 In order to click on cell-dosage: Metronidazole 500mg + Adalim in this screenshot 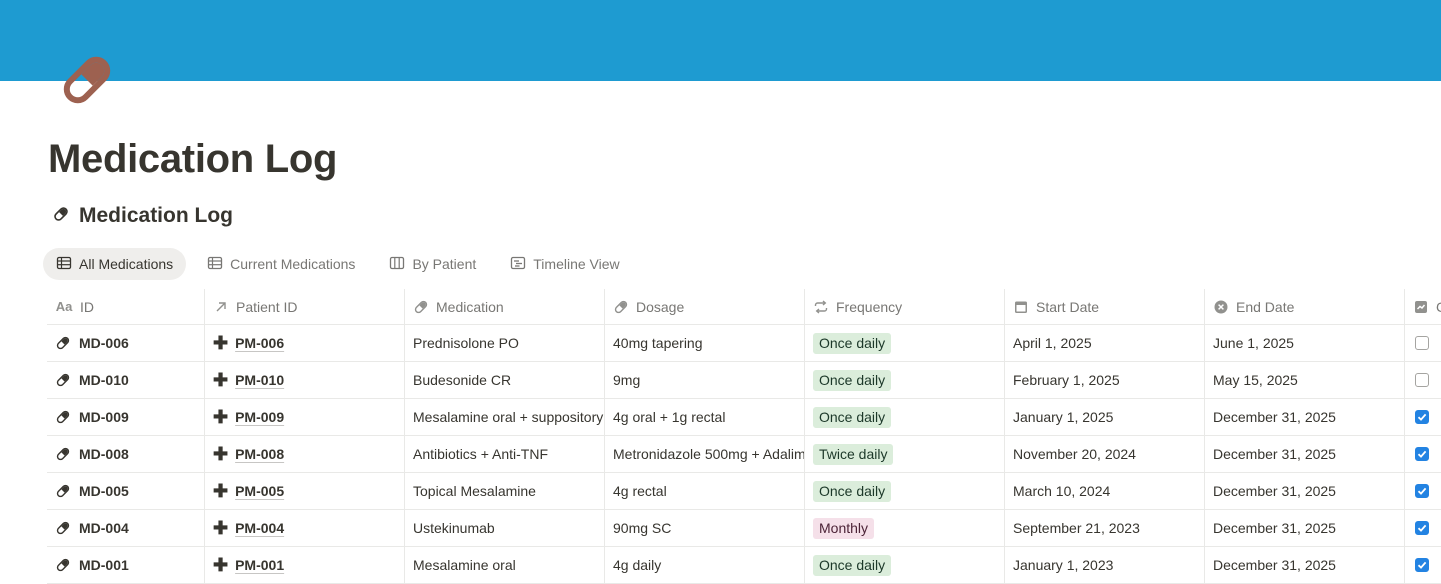, I will do `click(705, 454)`.